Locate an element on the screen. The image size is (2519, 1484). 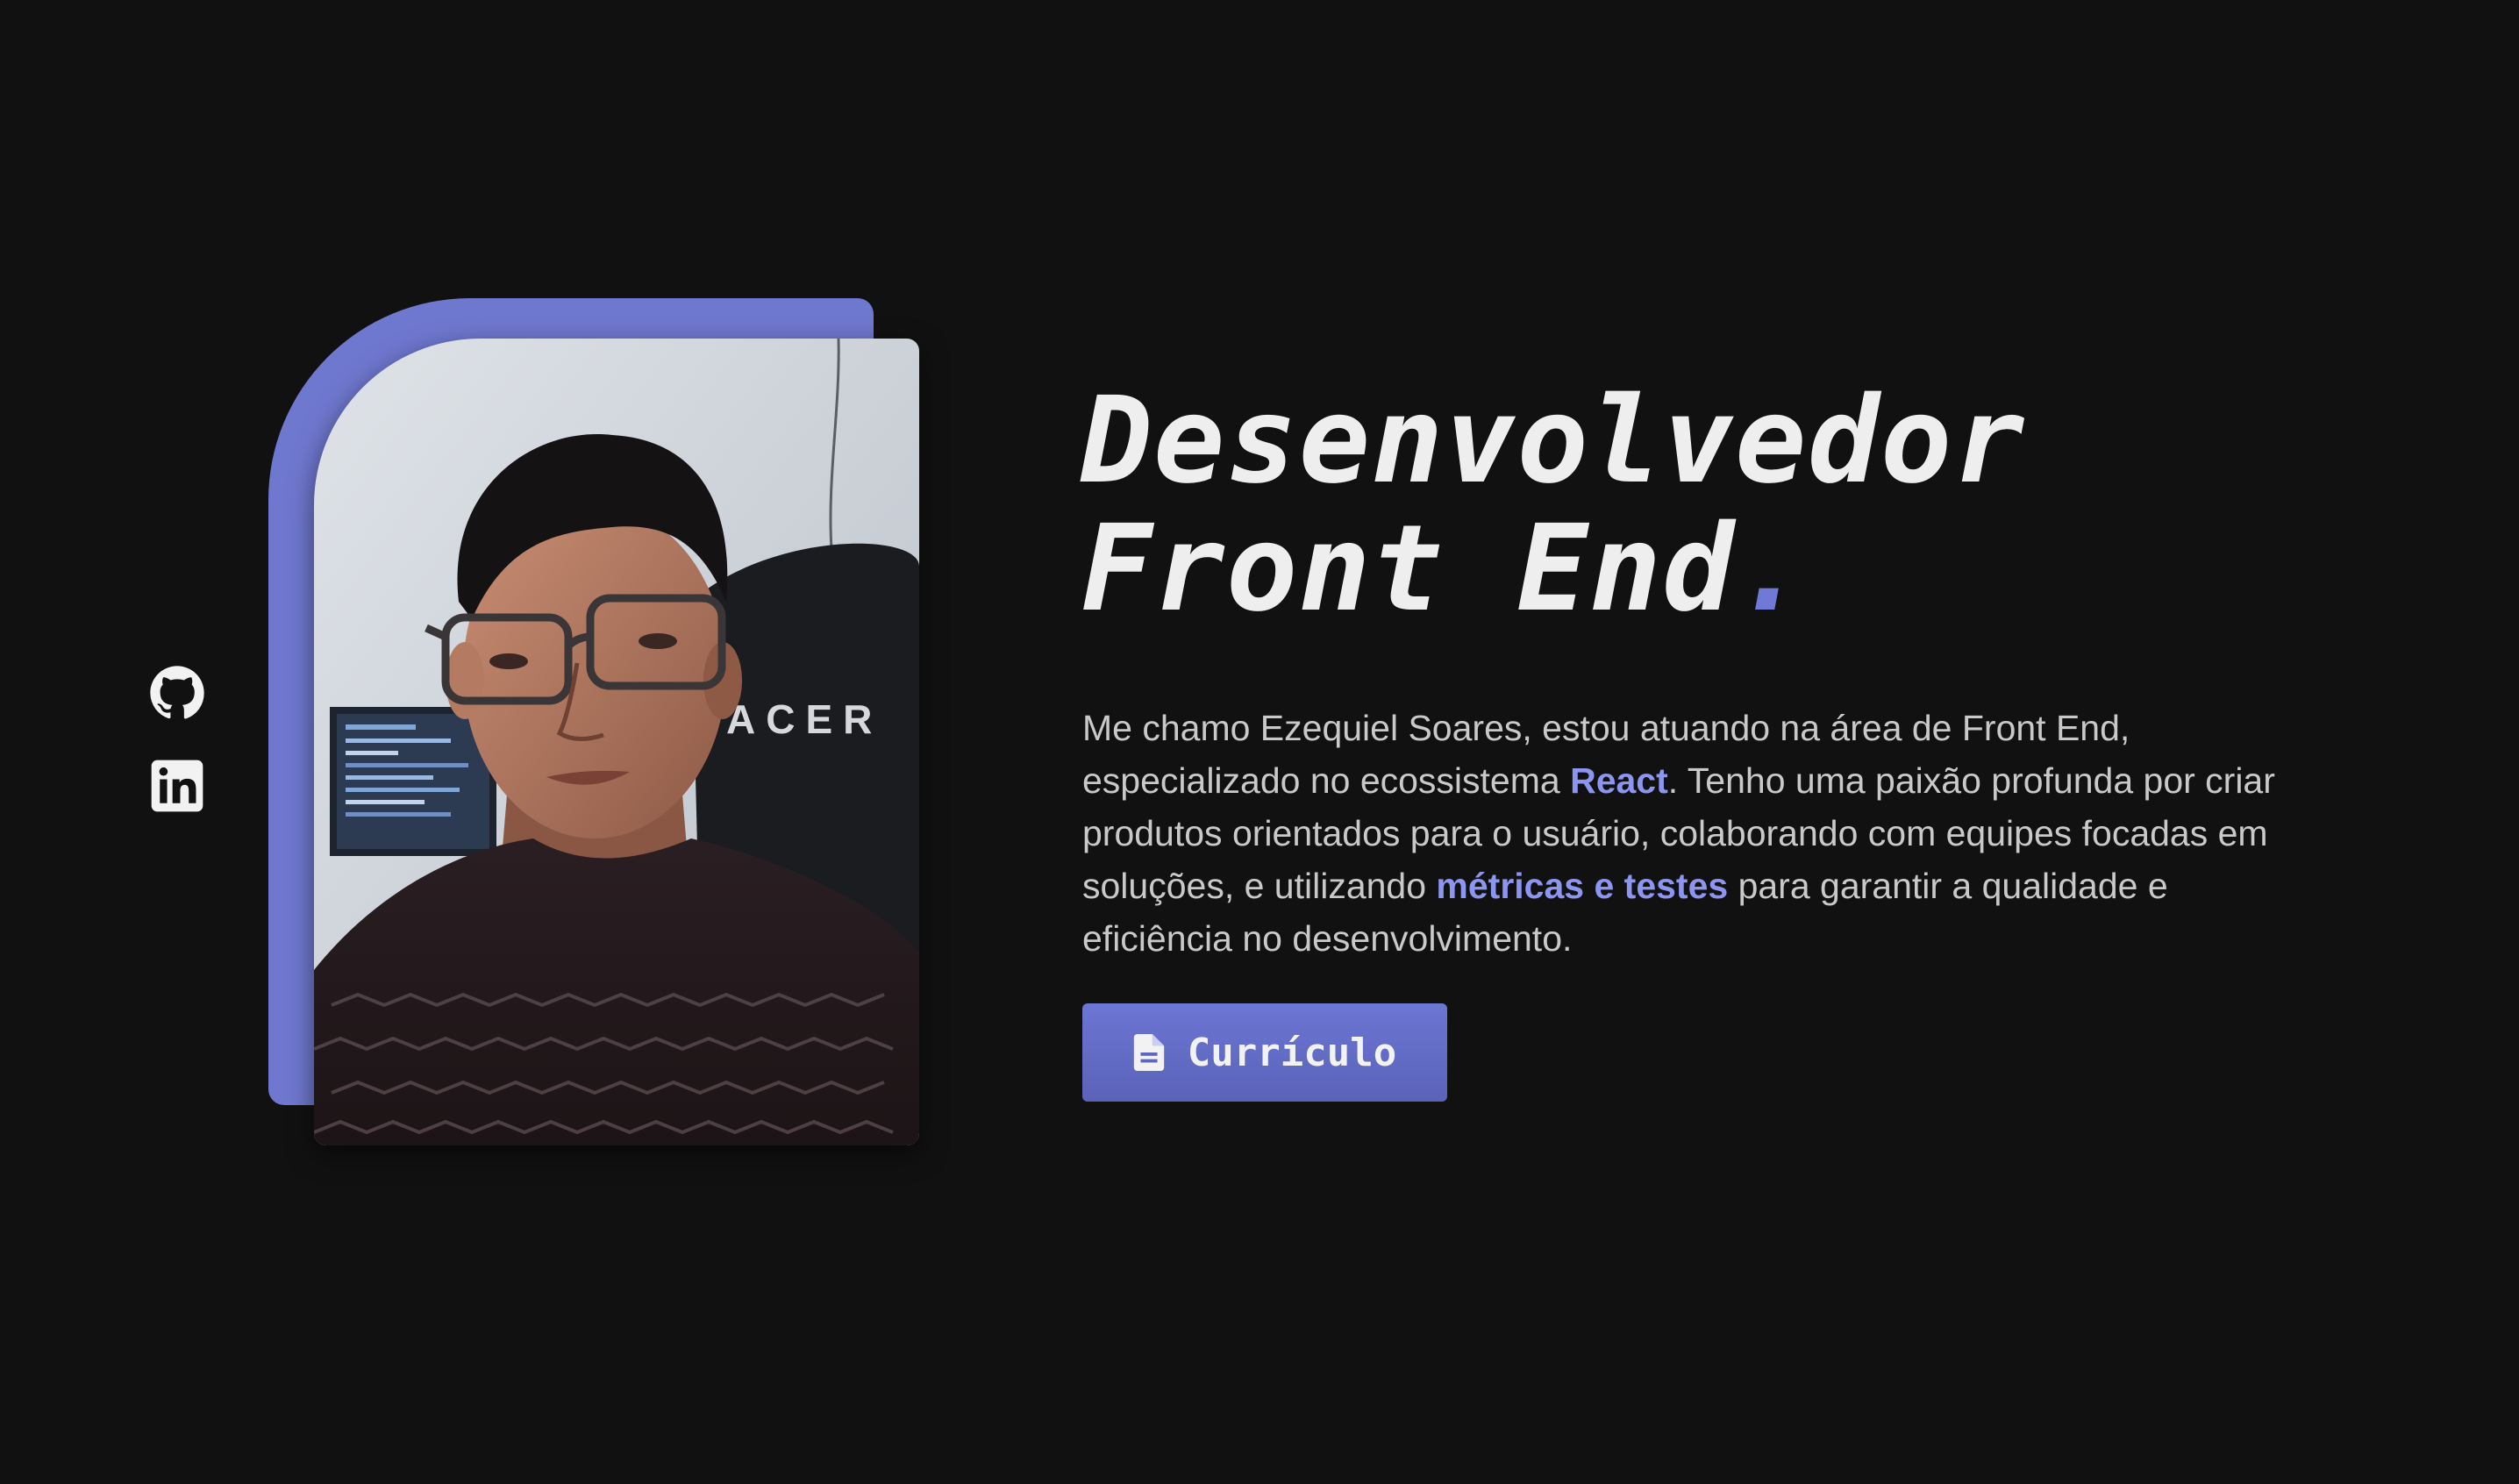
document-icon is located at coordinates (1149, 1053).